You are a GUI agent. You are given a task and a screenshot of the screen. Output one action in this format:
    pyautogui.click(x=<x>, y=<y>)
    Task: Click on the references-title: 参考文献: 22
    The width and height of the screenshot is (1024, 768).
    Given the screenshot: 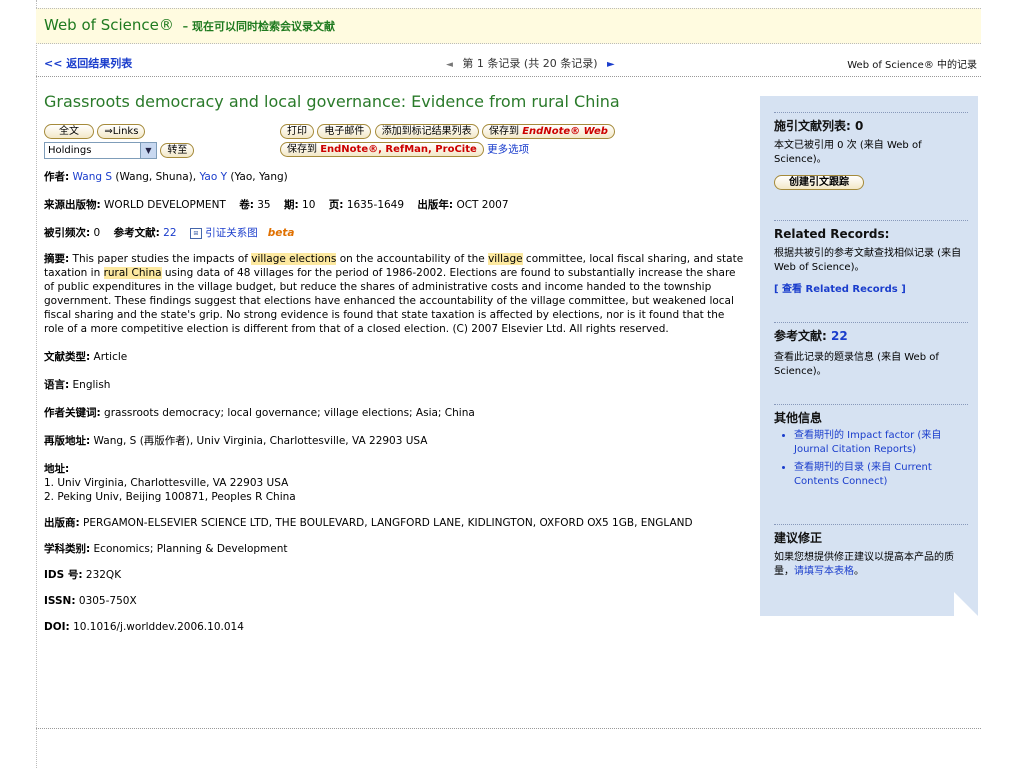 What is the action you would take?
    pyautogui.click(x=871, y=336)
    